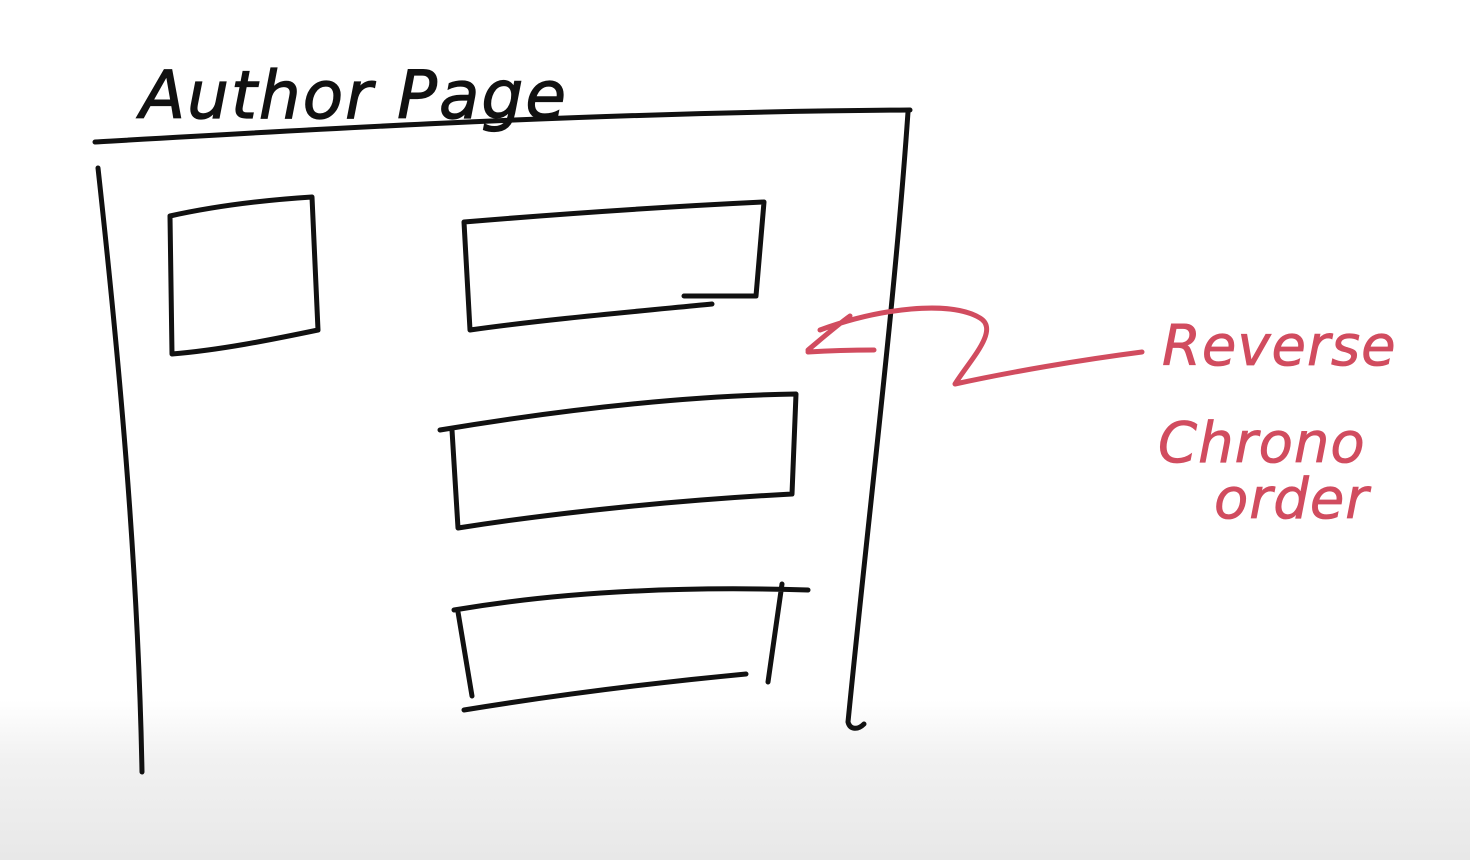 The width and height of the screenshot is (1470, 860). Describe the element at coordinates (1292, 499) in the screenshot. I see `annotation-line-3: order` at that location.